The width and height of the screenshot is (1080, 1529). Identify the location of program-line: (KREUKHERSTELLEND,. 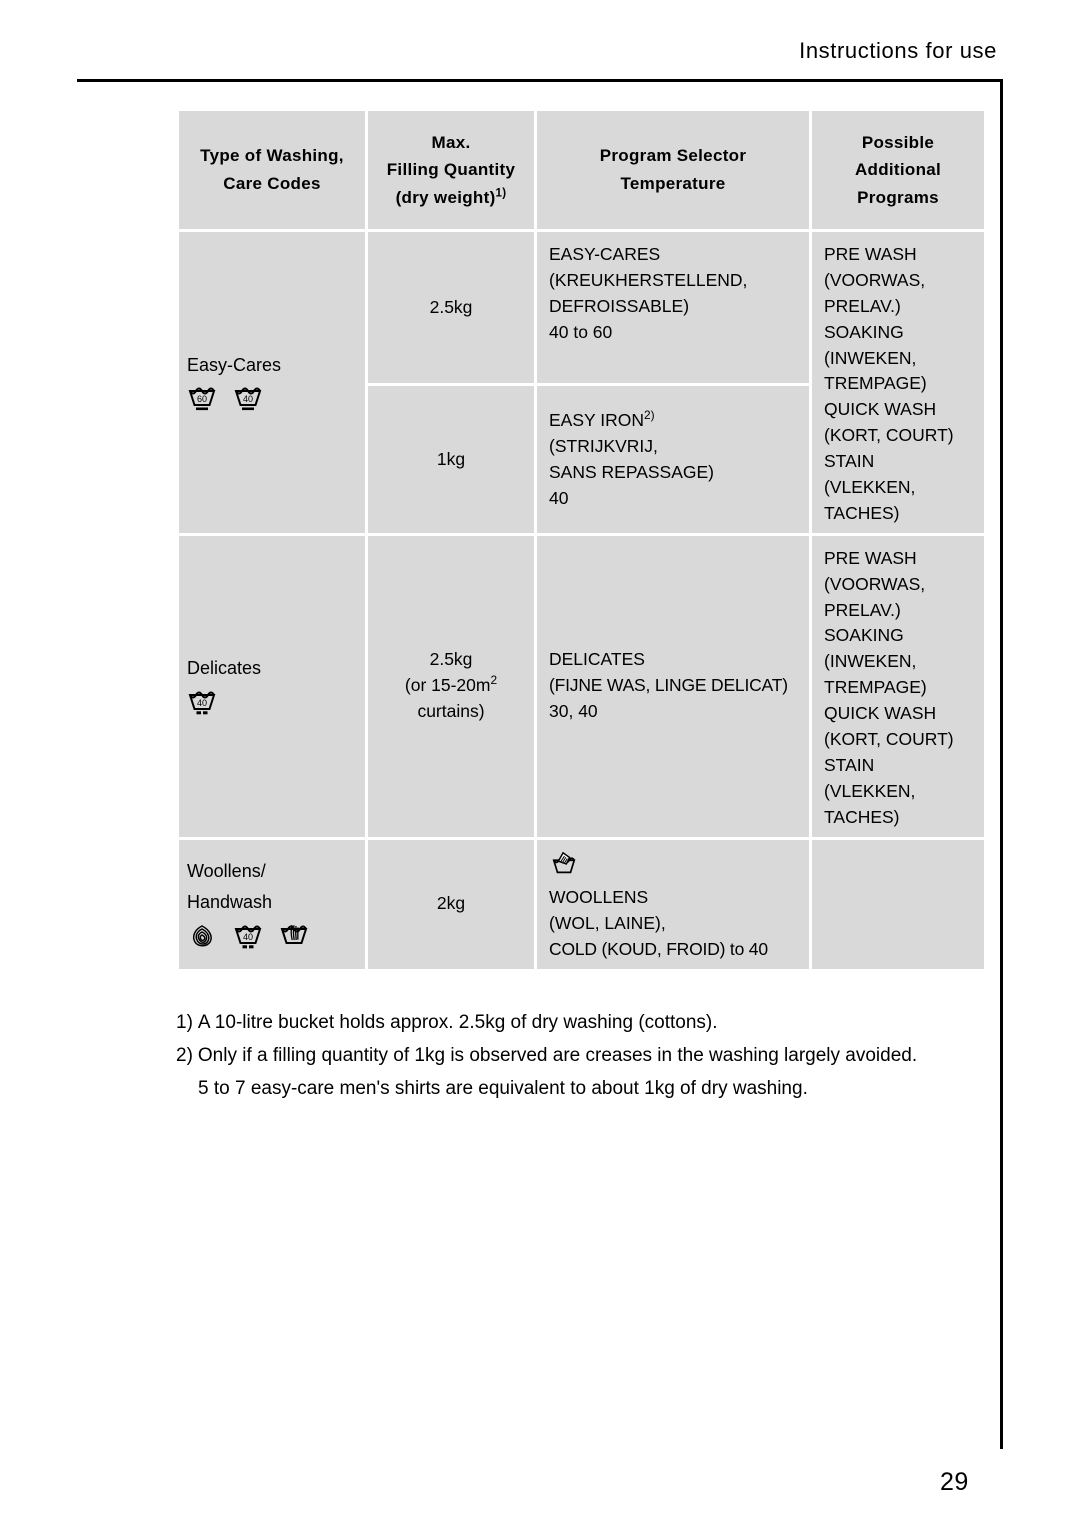
(648, 279).